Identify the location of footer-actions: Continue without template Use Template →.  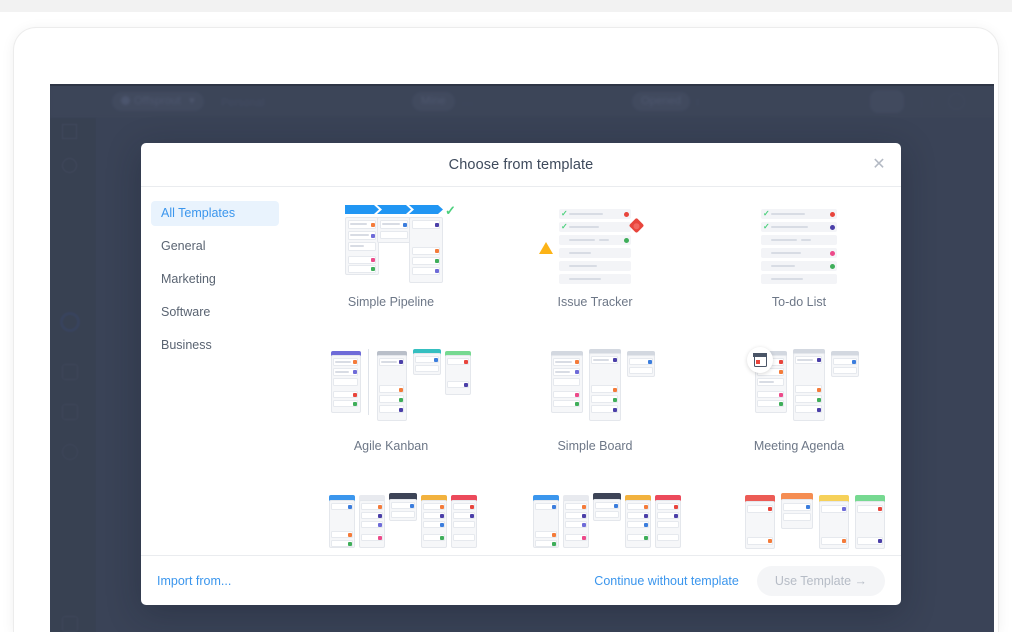
(739, 580).